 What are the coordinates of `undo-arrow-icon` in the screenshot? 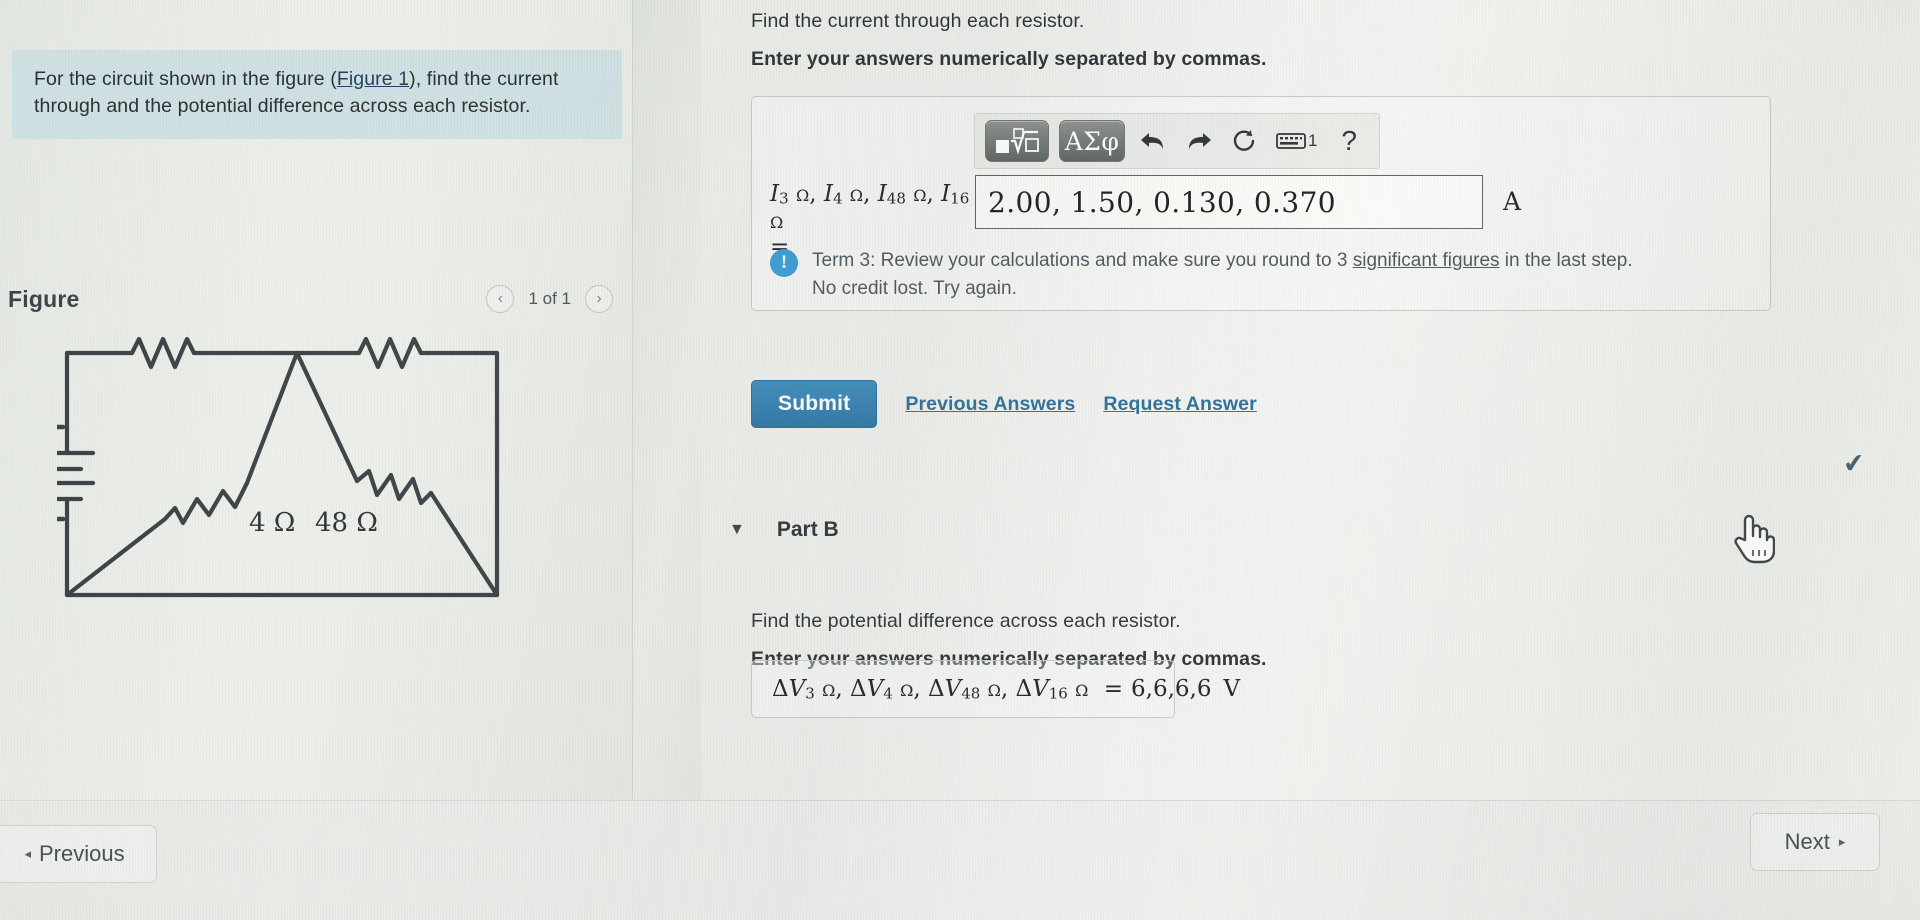 It's located at (1153, 141).